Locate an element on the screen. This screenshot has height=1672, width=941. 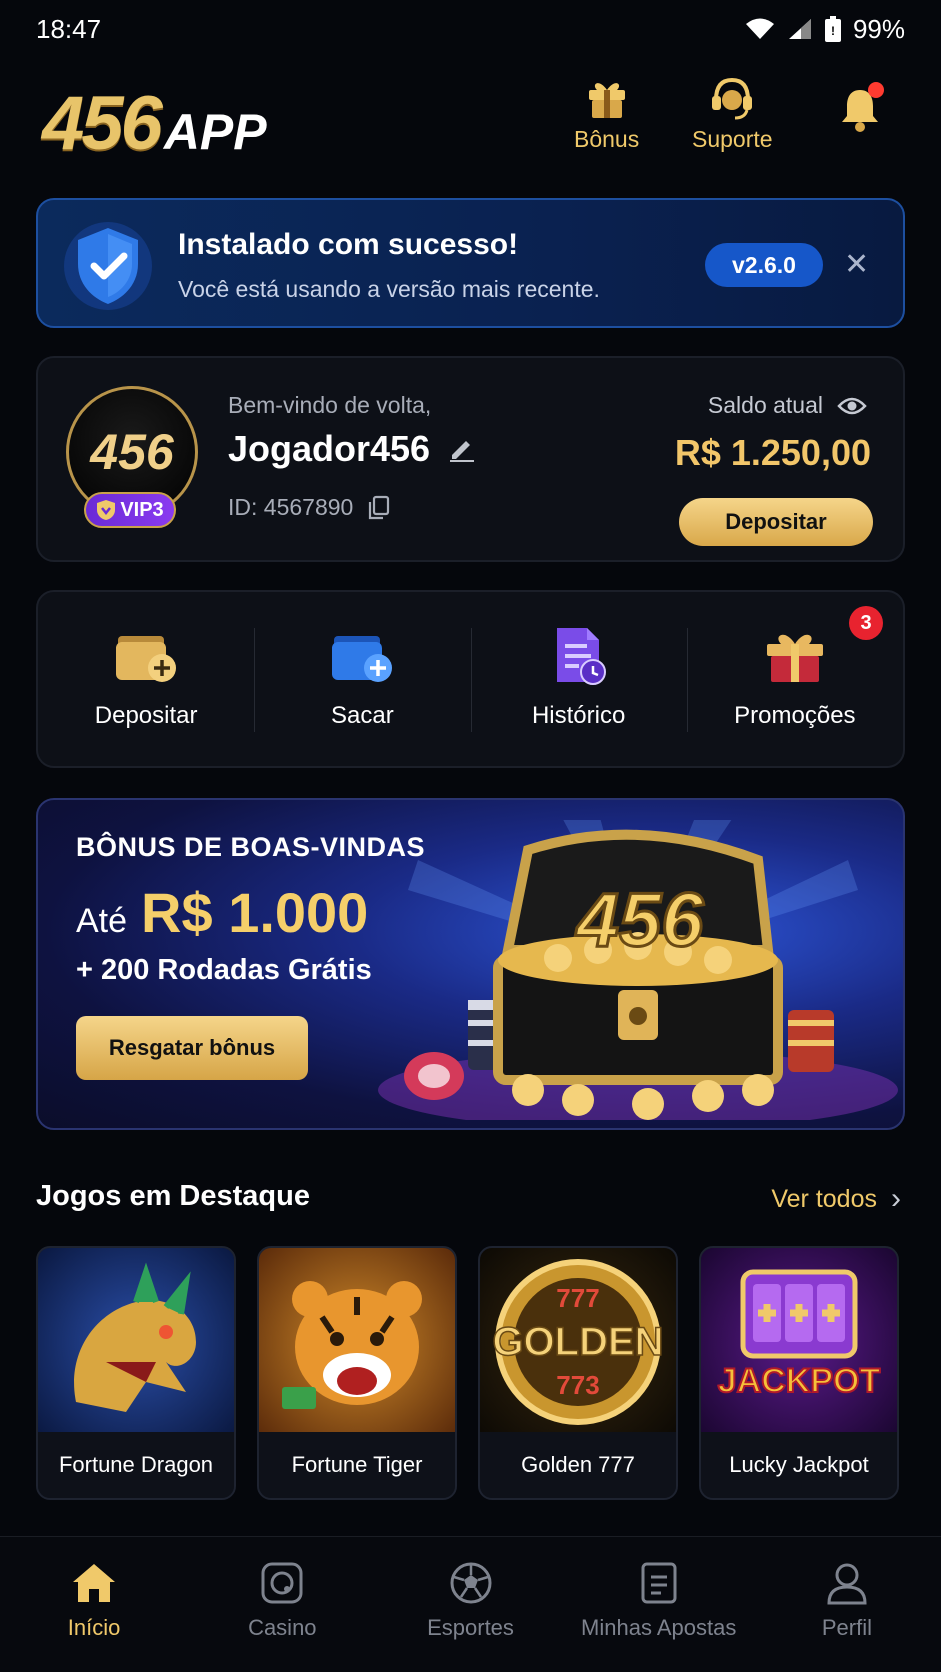
action-depositar: Depositar is located at coordinates (146, 679).